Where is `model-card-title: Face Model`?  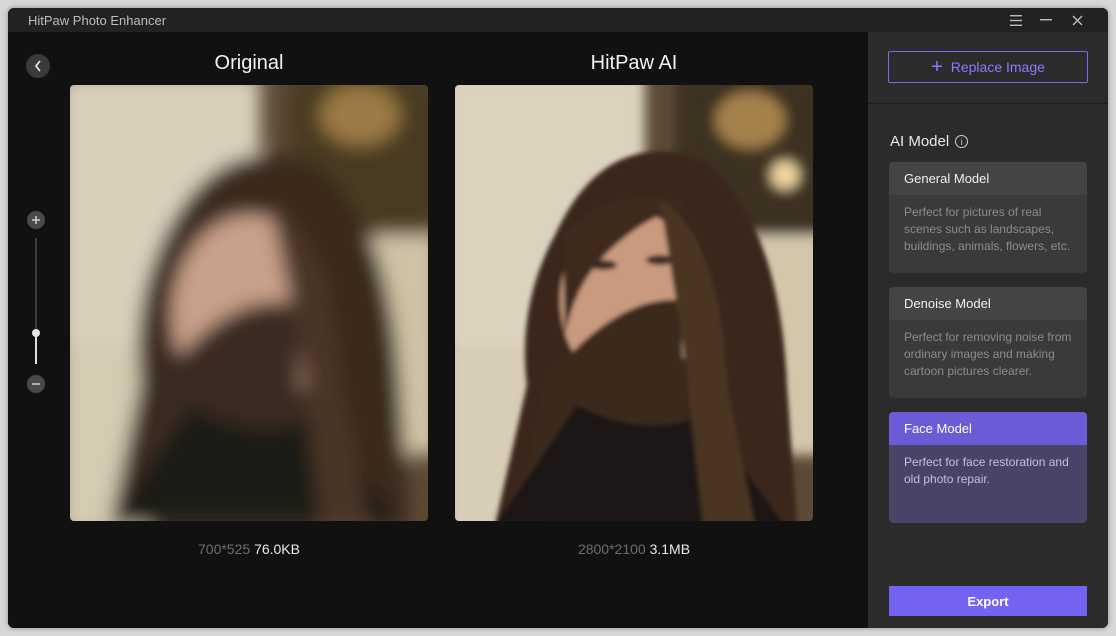
model-card-title: Face Model is located at coordinates (988, 428).